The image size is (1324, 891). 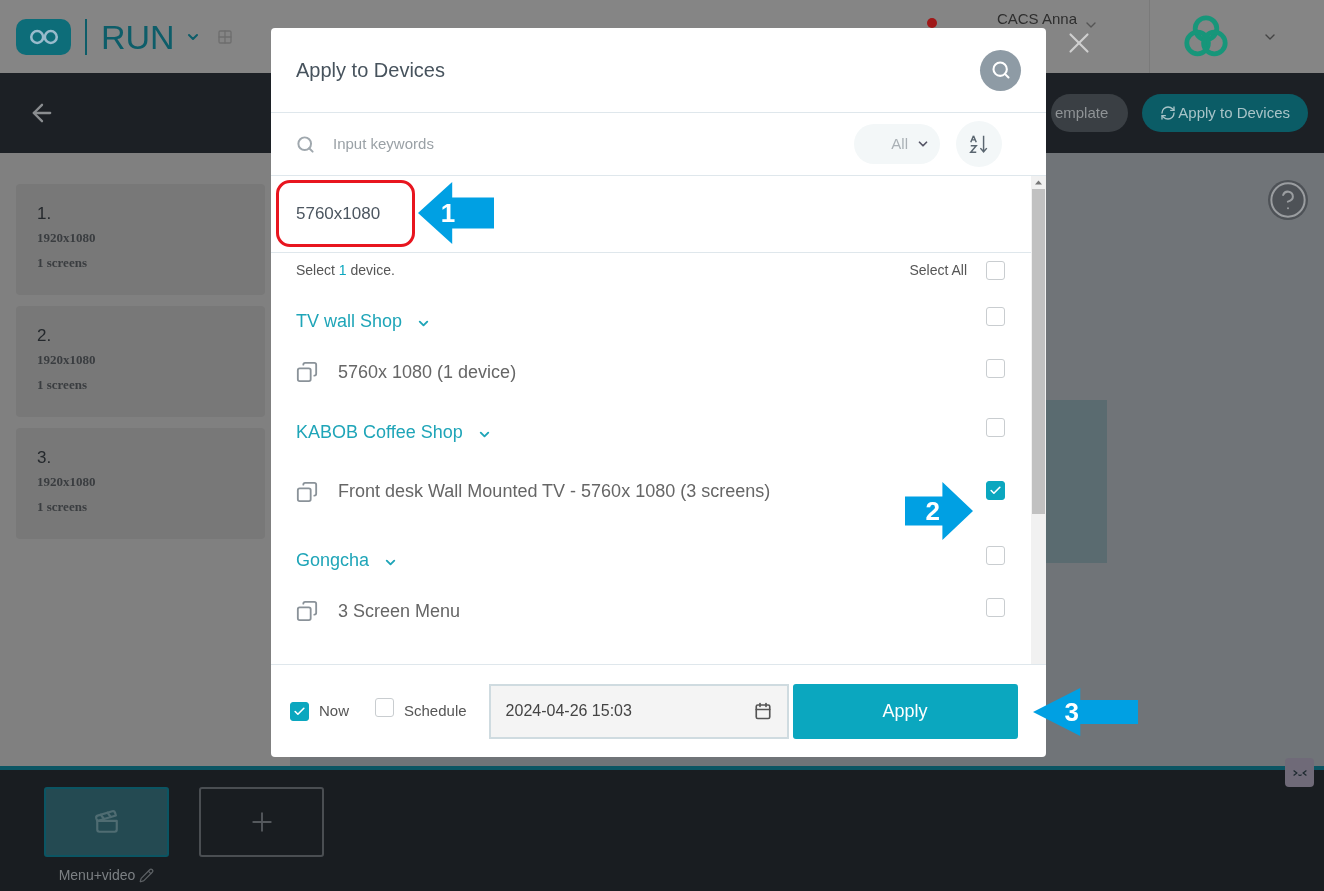 I want to click on scene-thumbnail, so click(x=106, y=822).